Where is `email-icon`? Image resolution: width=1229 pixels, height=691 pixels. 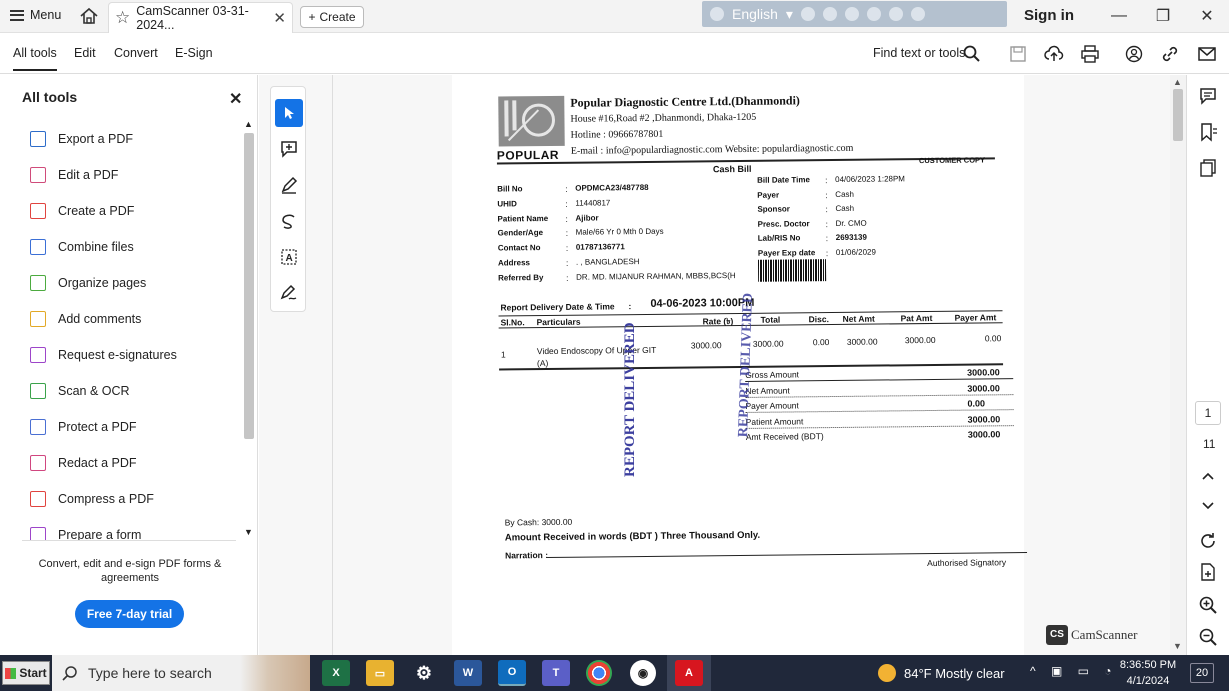 email-icon is located at coordinates (1207, 54).